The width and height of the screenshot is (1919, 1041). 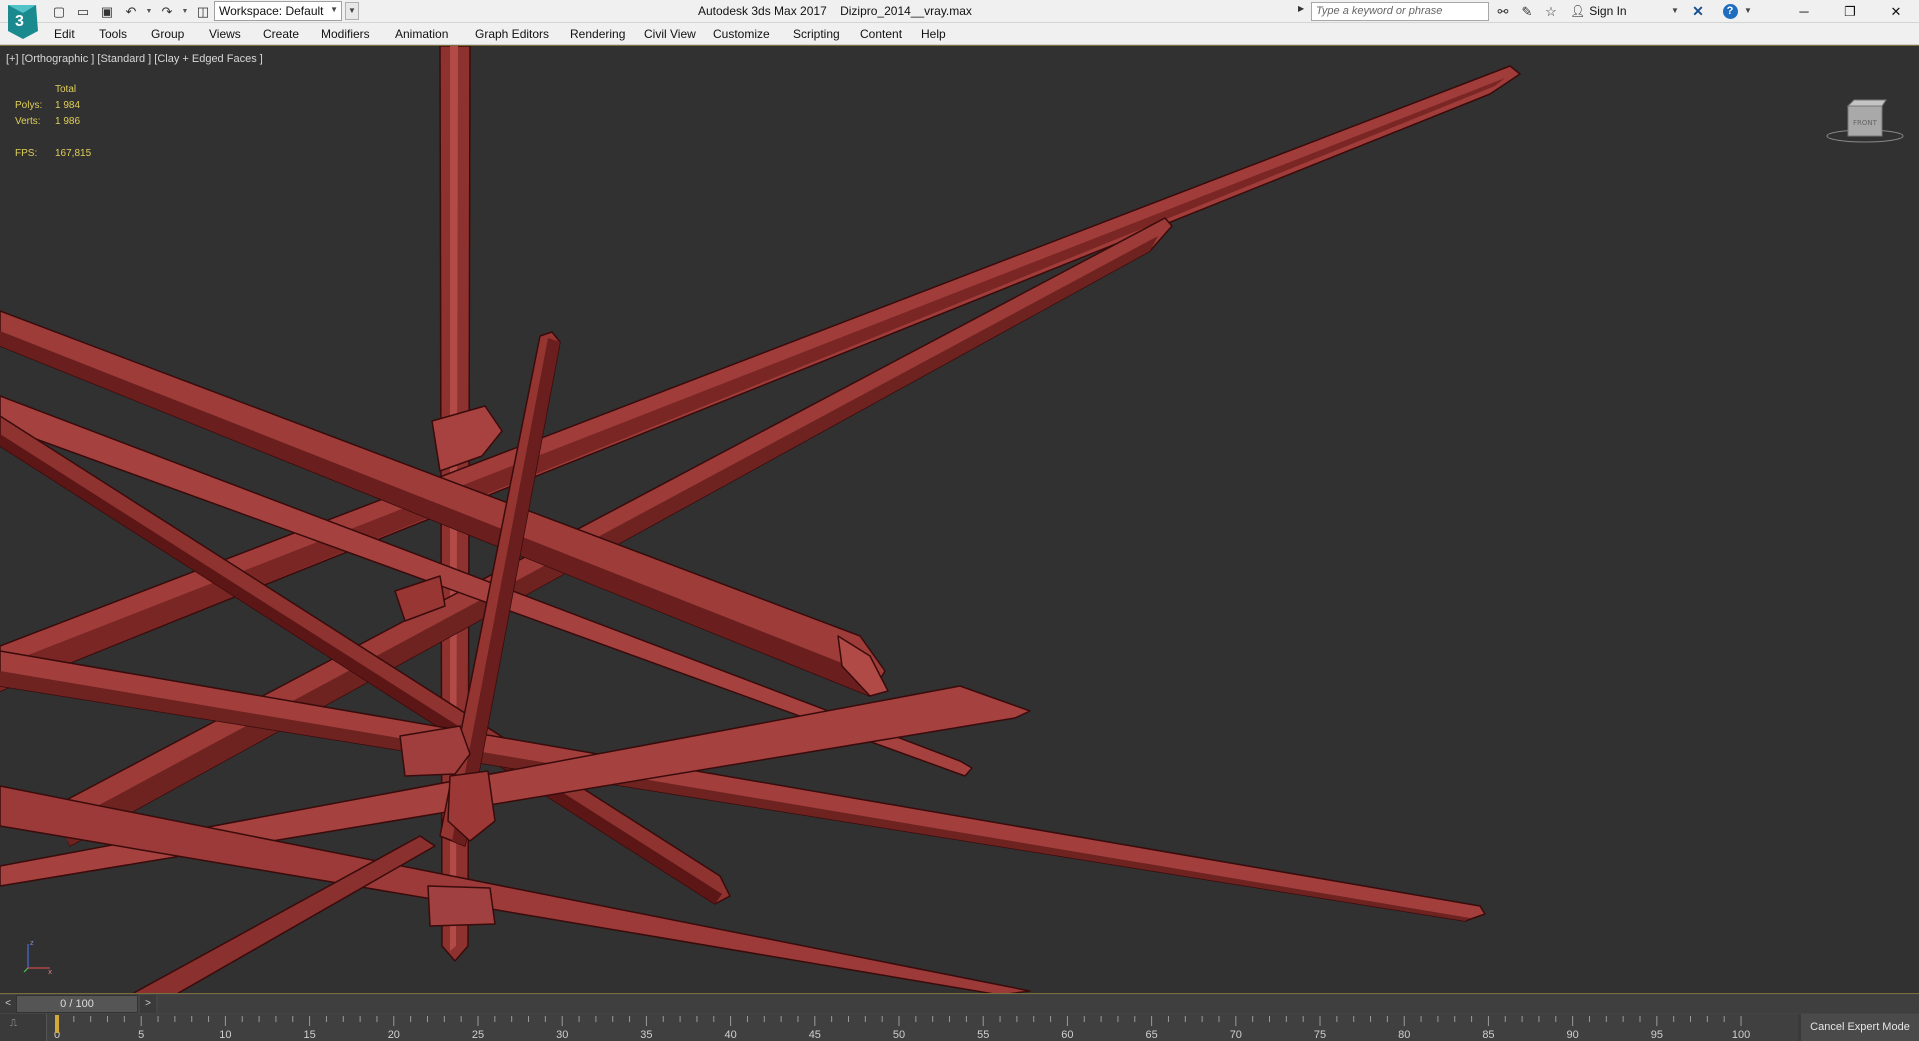 I want to click on quick-access-toolbar: ▢ ▭ ▣ ↶ ▼ ↷ ▼ ◫, so click(x=131, y=11).